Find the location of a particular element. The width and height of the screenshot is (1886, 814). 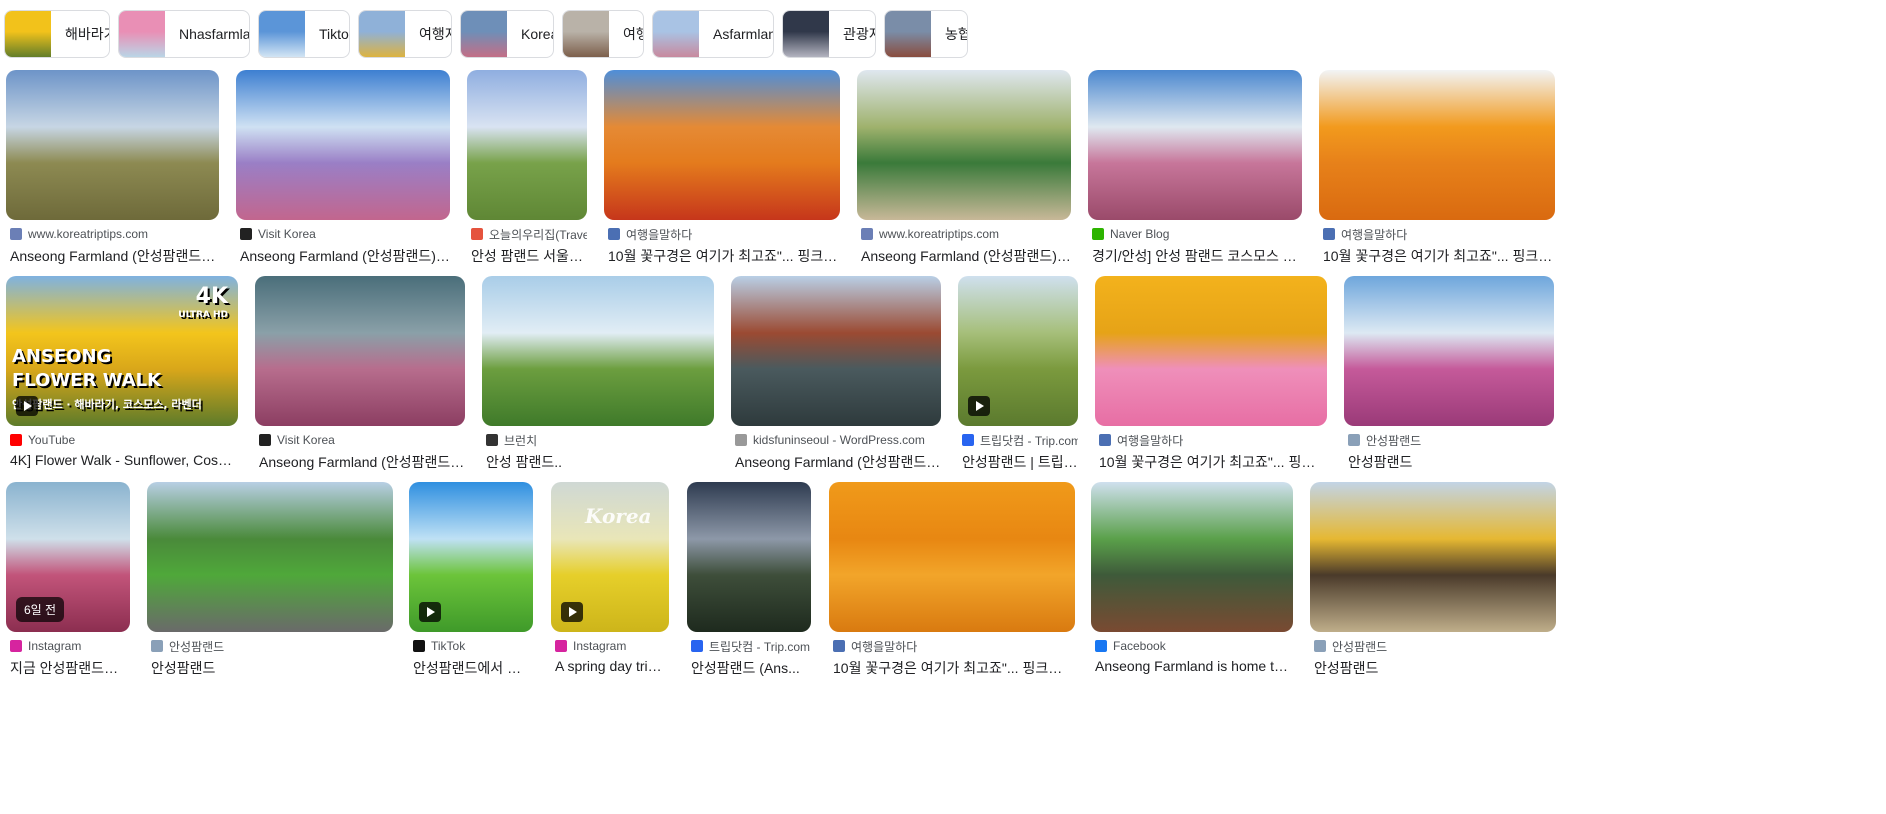

video-title-line-2: FLOWER WALK is located at coordinates (87, 380).